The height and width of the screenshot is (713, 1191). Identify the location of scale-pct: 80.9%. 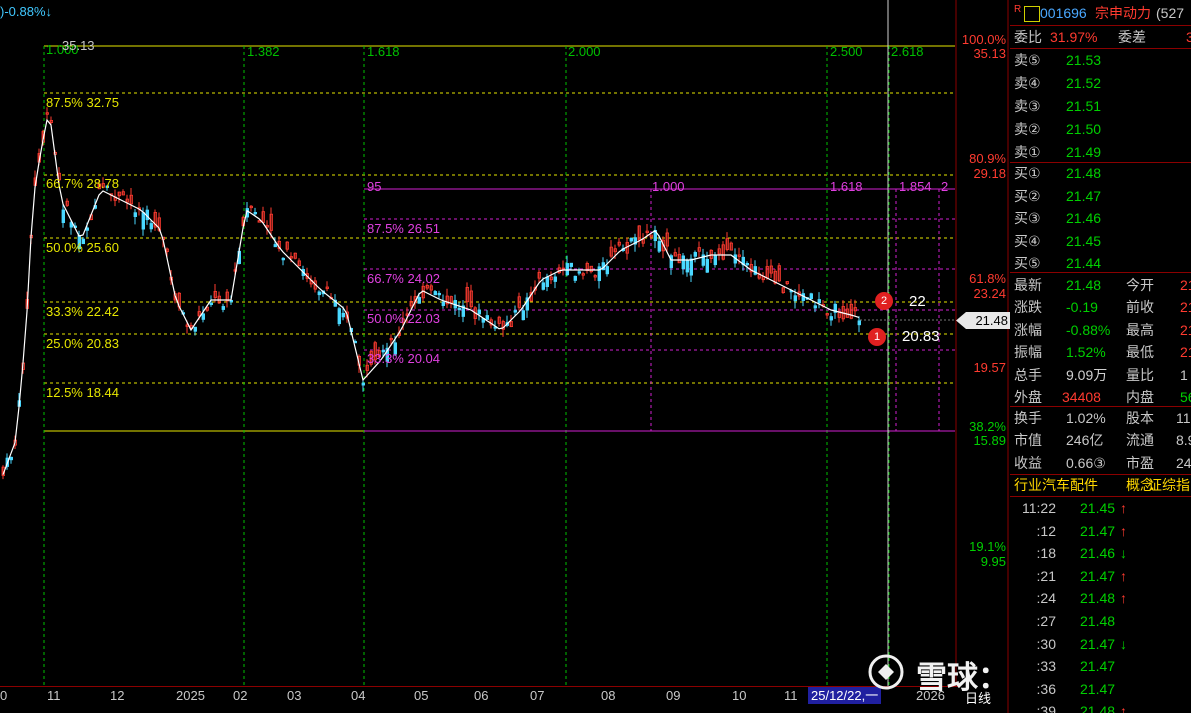
(987, 158).